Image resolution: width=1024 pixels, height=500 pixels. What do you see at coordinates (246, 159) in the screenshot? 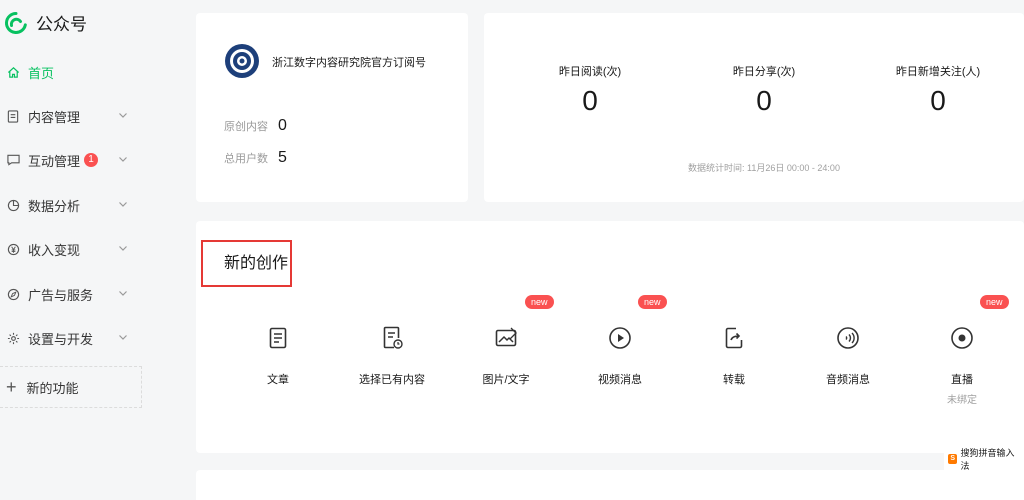
I see `total-users-label: 总用户数` at bounding box center [246, 159].